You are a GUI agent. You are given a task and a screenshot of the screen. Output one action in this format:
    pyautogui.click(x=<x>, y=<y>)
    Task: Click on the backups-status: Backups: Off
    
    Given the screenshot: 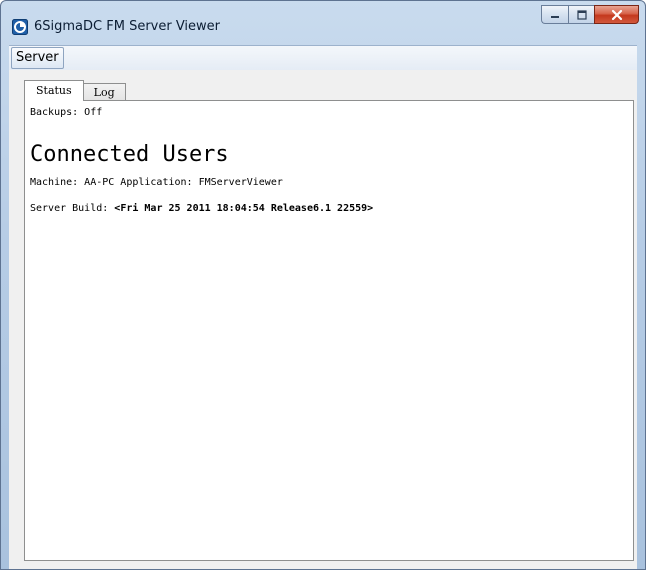 What is the action you would take?
    pyautogui.click(x=66, y=112)
    